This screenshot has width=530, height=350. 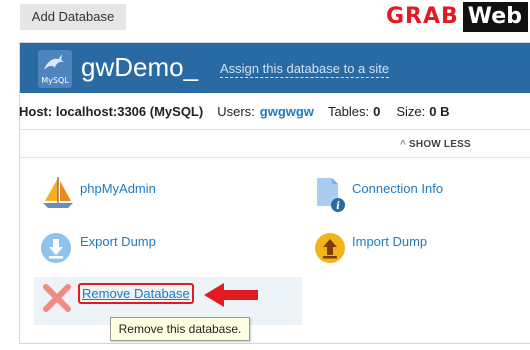 What do you see at coordinates (73, 17) in the screenshot?
I see `add-database-button: Add Database` at bounding box center [73, 17].